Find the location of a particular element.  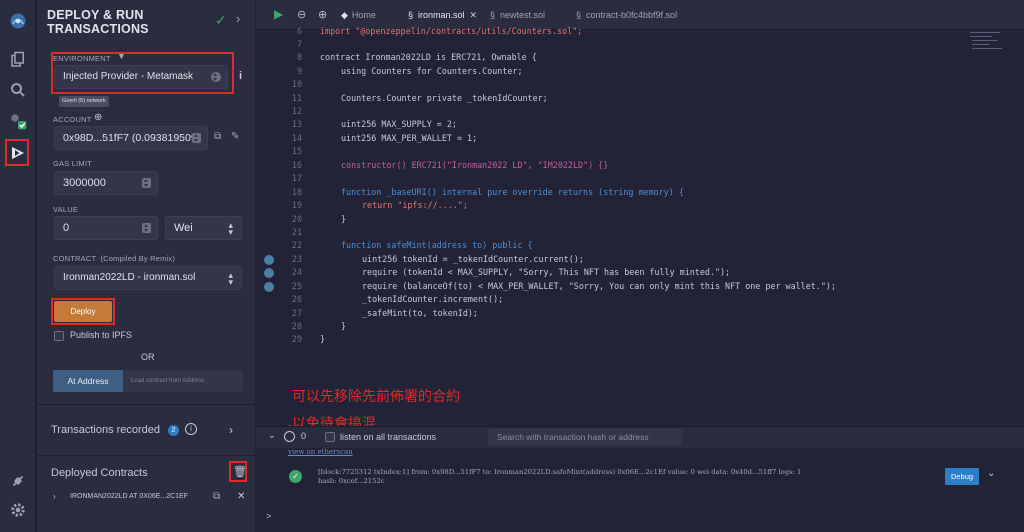

code-line: 27 _safeMint(to, tokenId); is located at coordinates (611, 313).